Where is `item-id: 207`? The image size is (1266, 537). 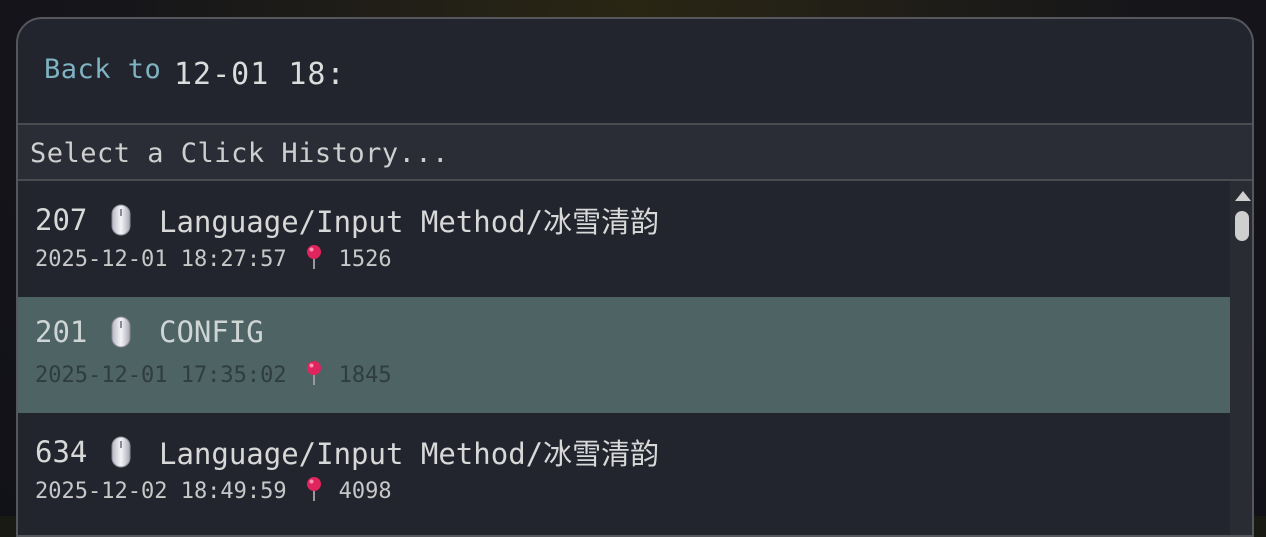 item-id: 207 is located at coordinates (61, 220).